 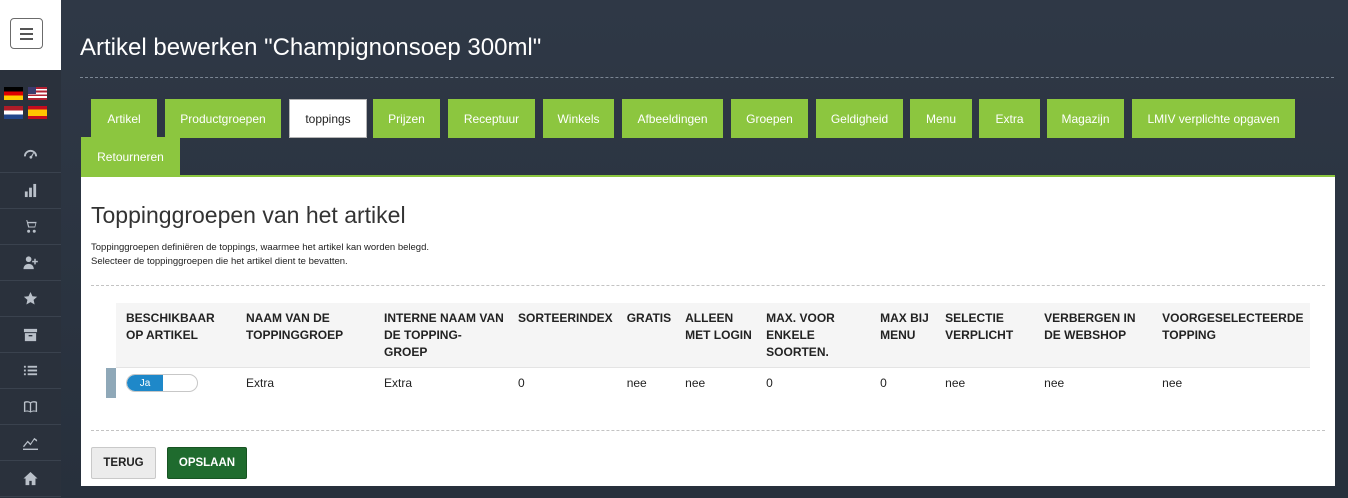 What do you see at coordinates (707, 77) in the screenshot?
I see `title-divider` at bounding box center [707, 77].